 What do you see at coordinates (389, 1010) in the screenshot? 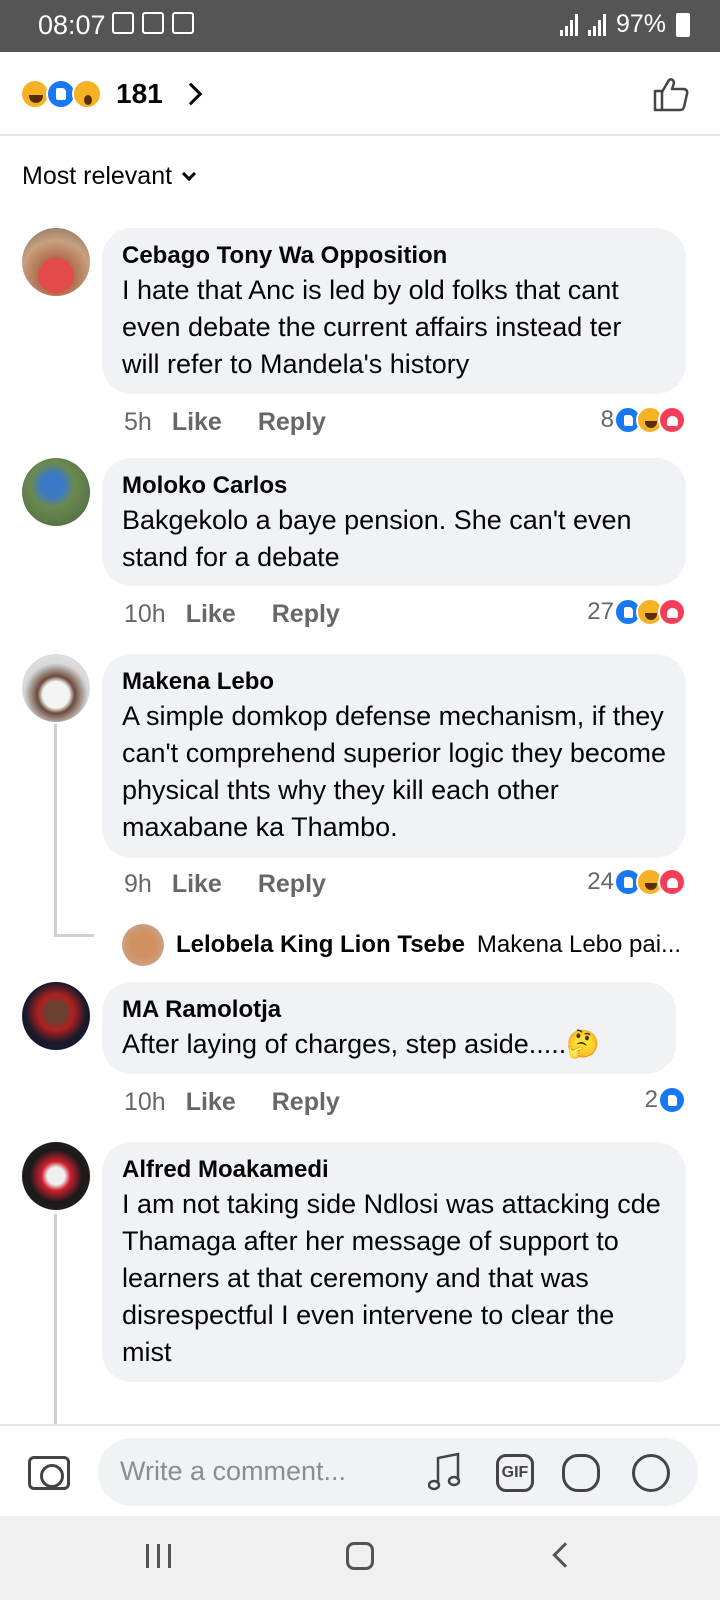
I see `comment-author: MA Ramolotja` at bounding box center [389, 1010].